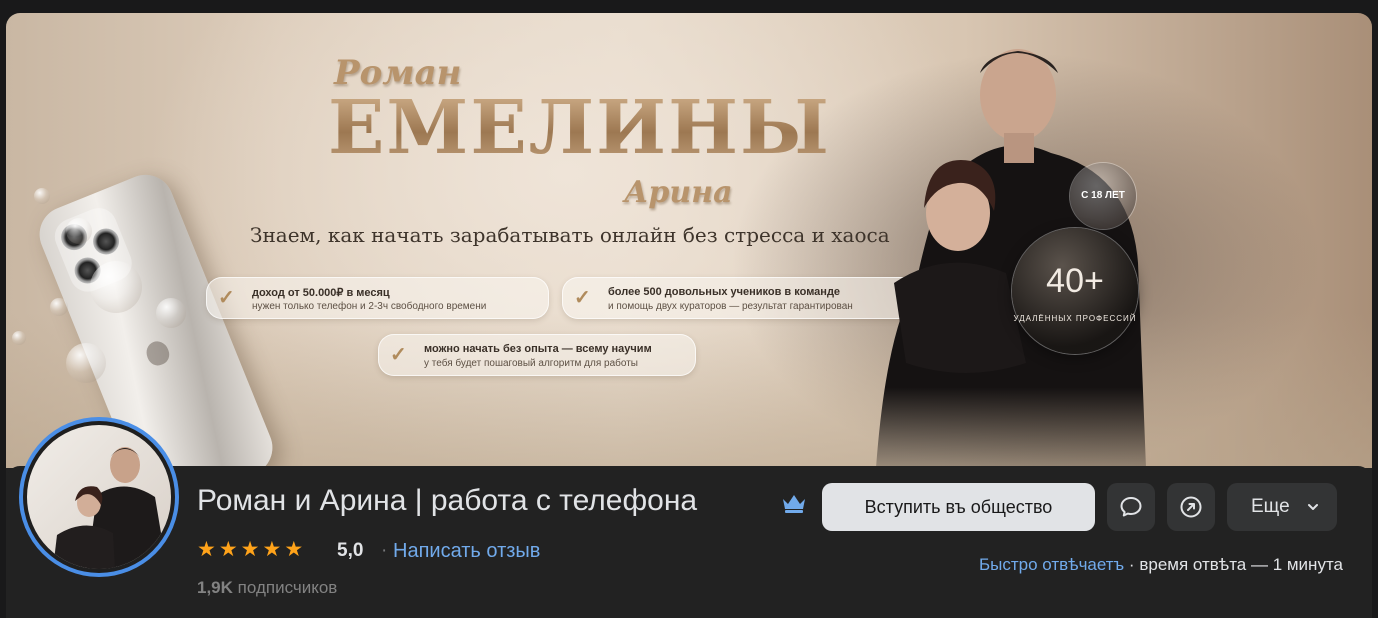  Describe the element at coordinates (1051, 564) in the screenshot. I see `fast-response-label: Быстро отвѣчаетъ` at that location.